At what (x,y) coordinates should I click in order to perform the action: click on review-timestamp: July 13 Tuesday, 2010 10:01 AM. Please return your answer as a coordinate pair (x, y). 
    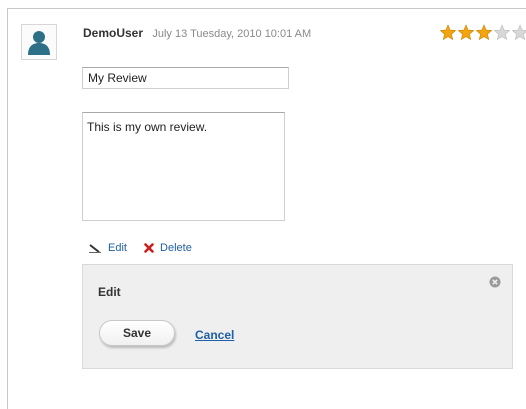
    Looking at the image, I should click on (232, 34).